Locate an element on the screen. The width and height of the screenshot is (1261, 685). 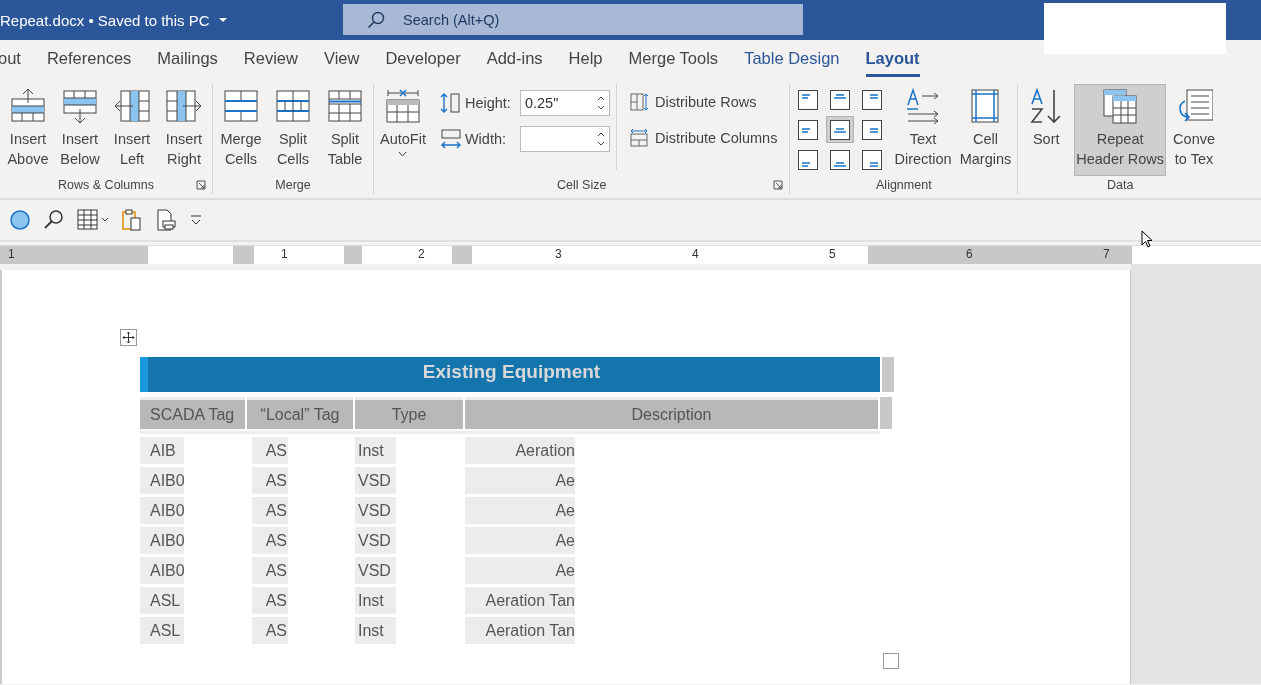
column-width-icon is located at coordinates (450, 139).